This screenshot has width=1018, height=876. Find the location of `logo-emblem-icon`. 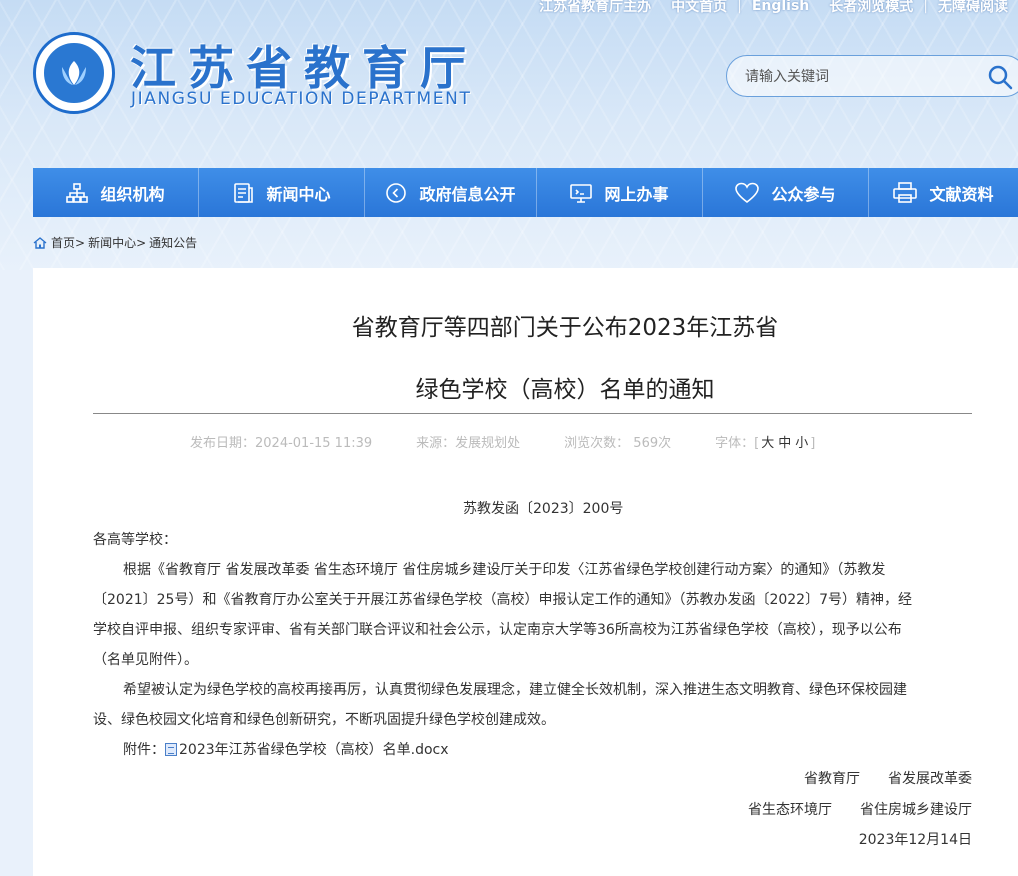

logo-emblem-icon is located at coordinates (74, 73).